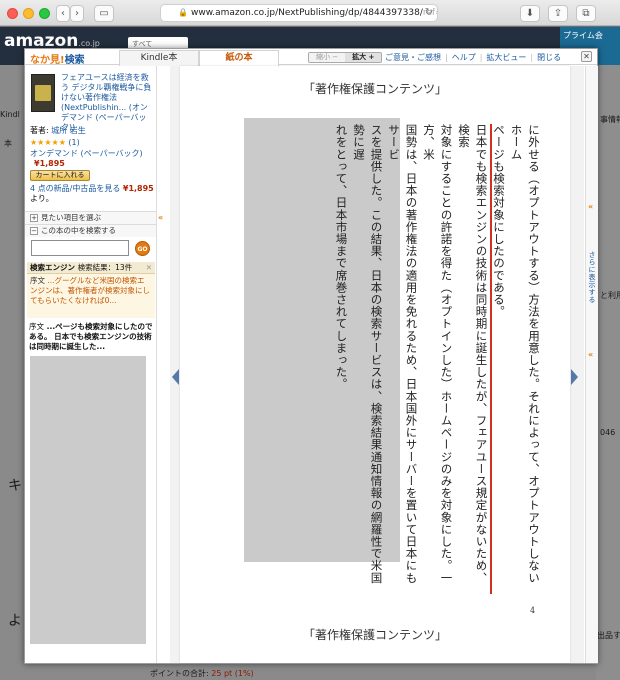 The image size is (620, 680). What do you see at coordinates (232, 673) in the screenshot?
I see `bg-points-value: 25 pt (1%)` at bounding box center [232, 673].